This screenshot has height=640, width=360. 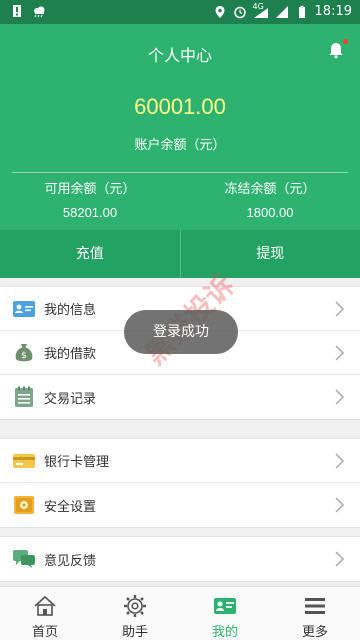 I want to click on account-balance-value: 60001.00, so click(x=180, y=106).